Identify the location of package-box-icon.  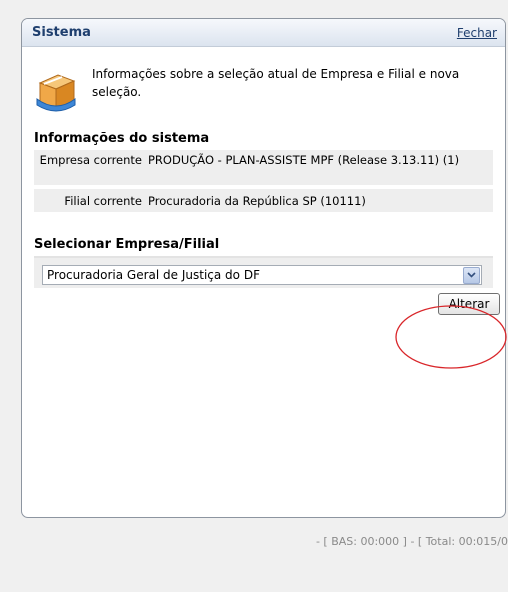
(56, 93).